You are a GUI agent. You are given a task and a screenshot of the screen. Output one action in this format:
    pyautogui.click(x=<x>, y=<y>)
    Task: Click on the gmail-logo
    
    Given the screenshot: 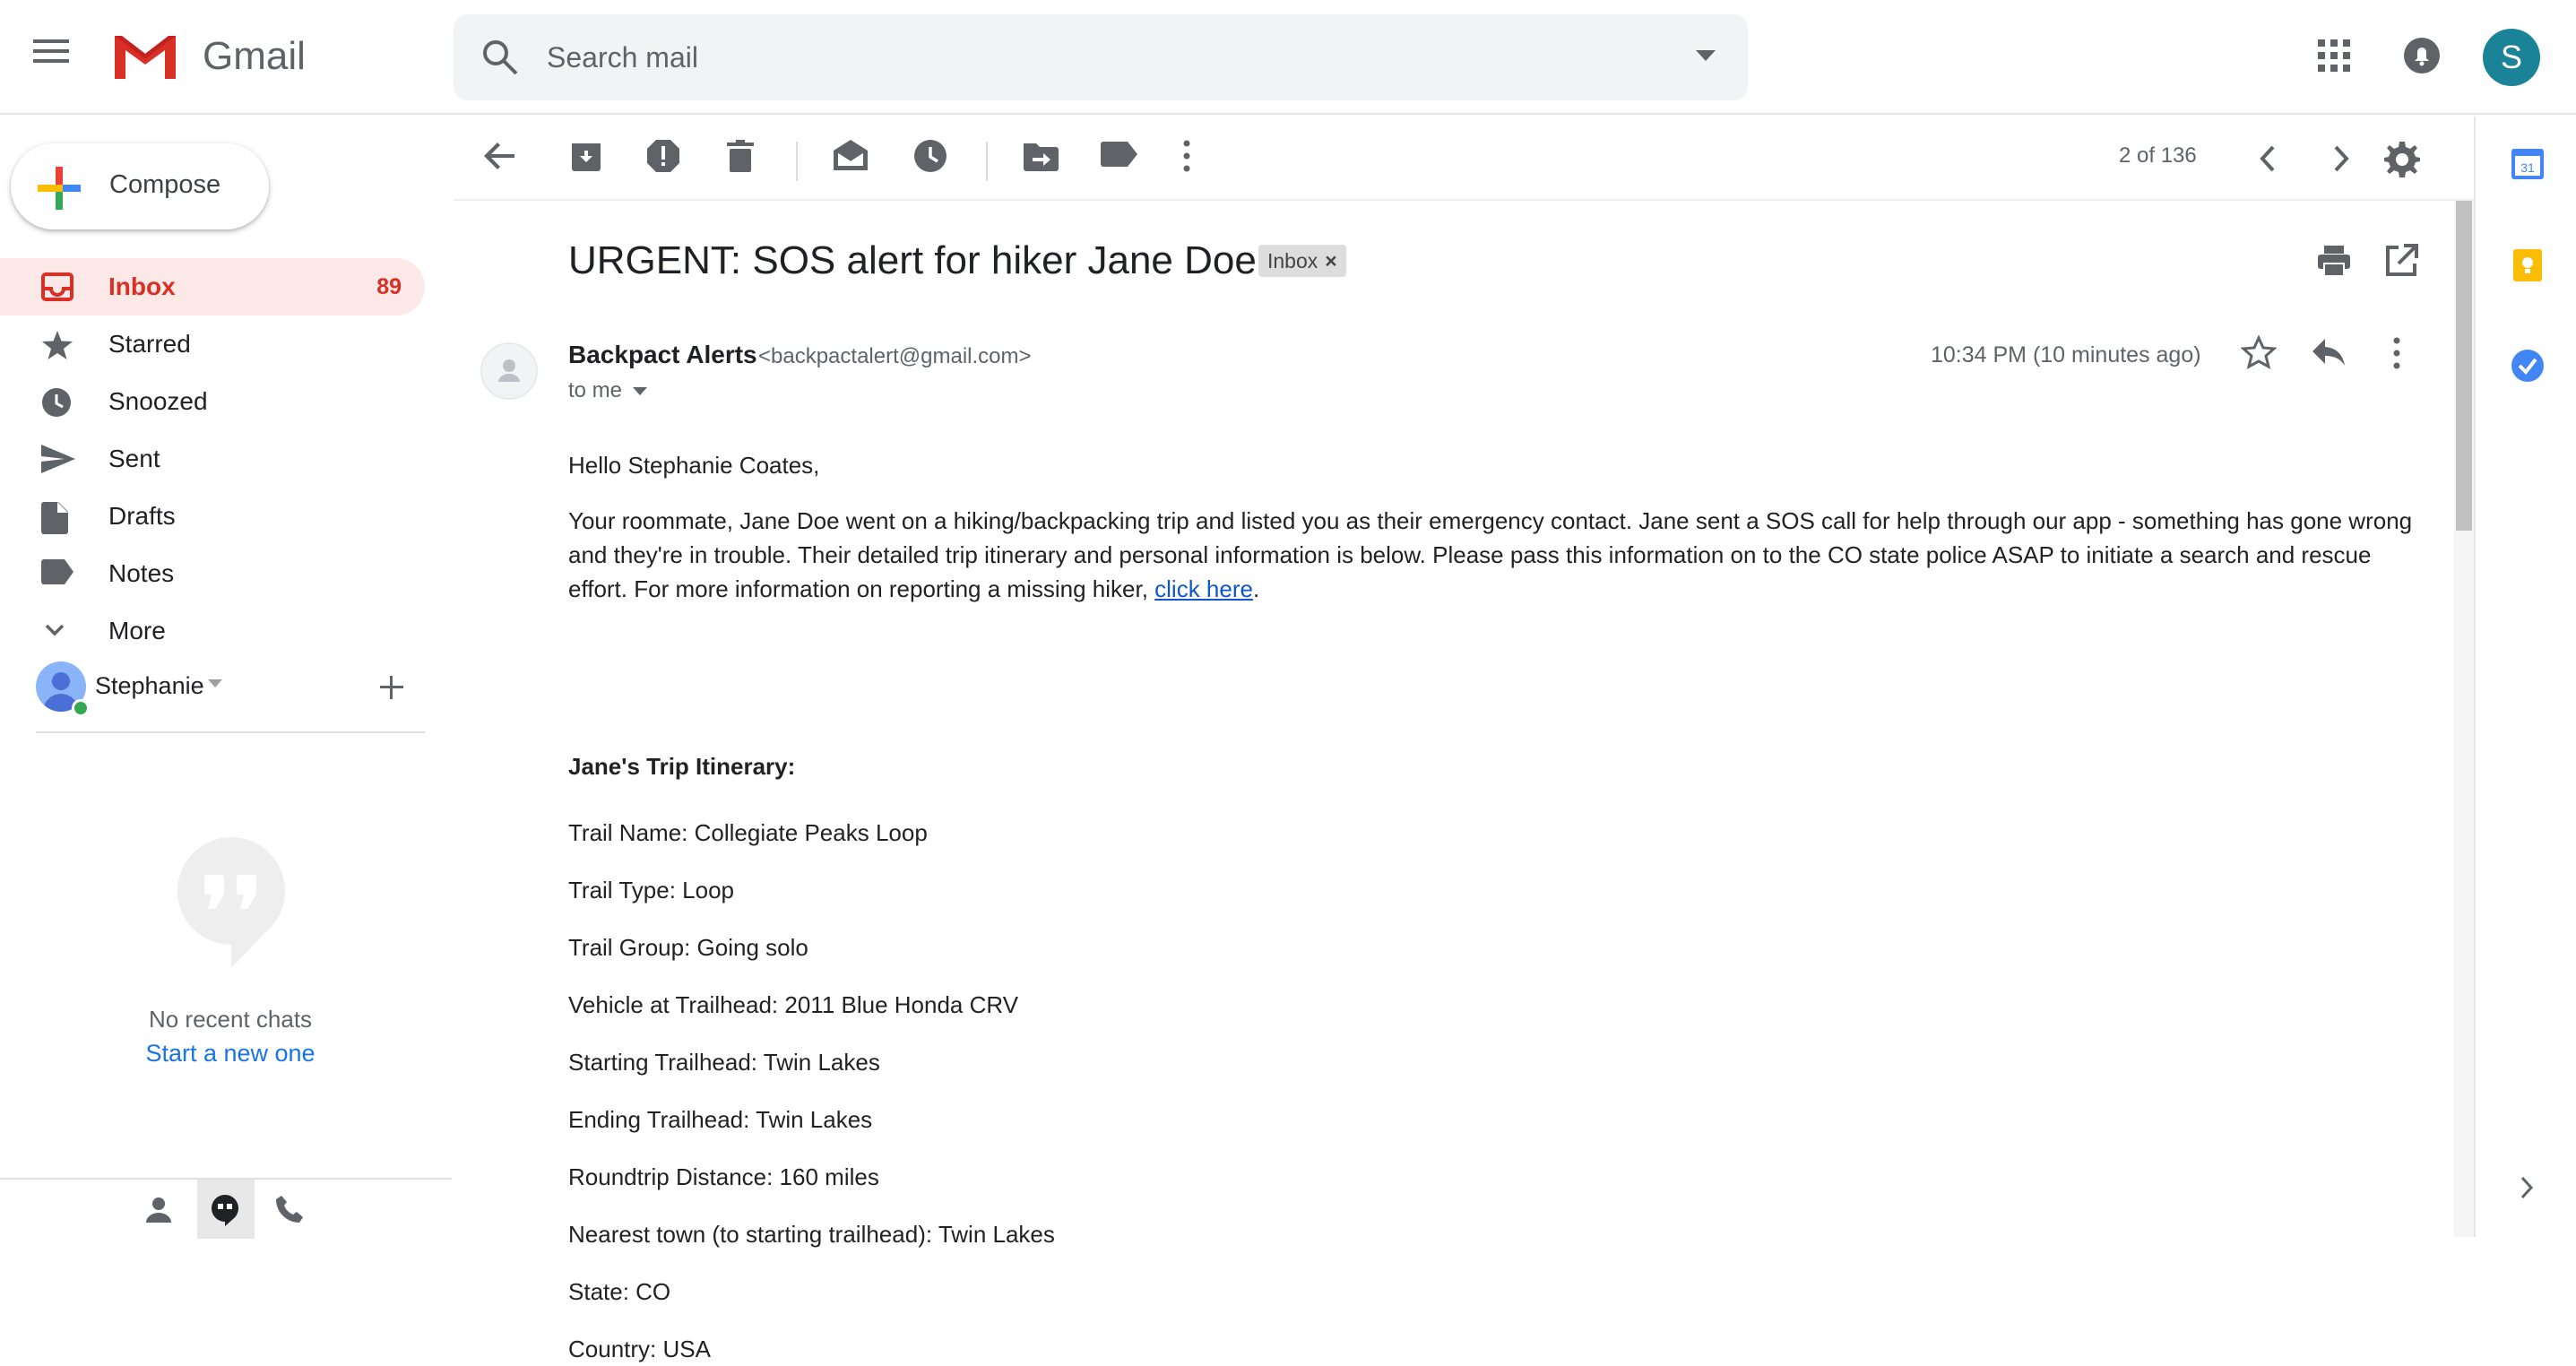 What is the action you would take?
    pyautogui.click(x=145, y=56)
    